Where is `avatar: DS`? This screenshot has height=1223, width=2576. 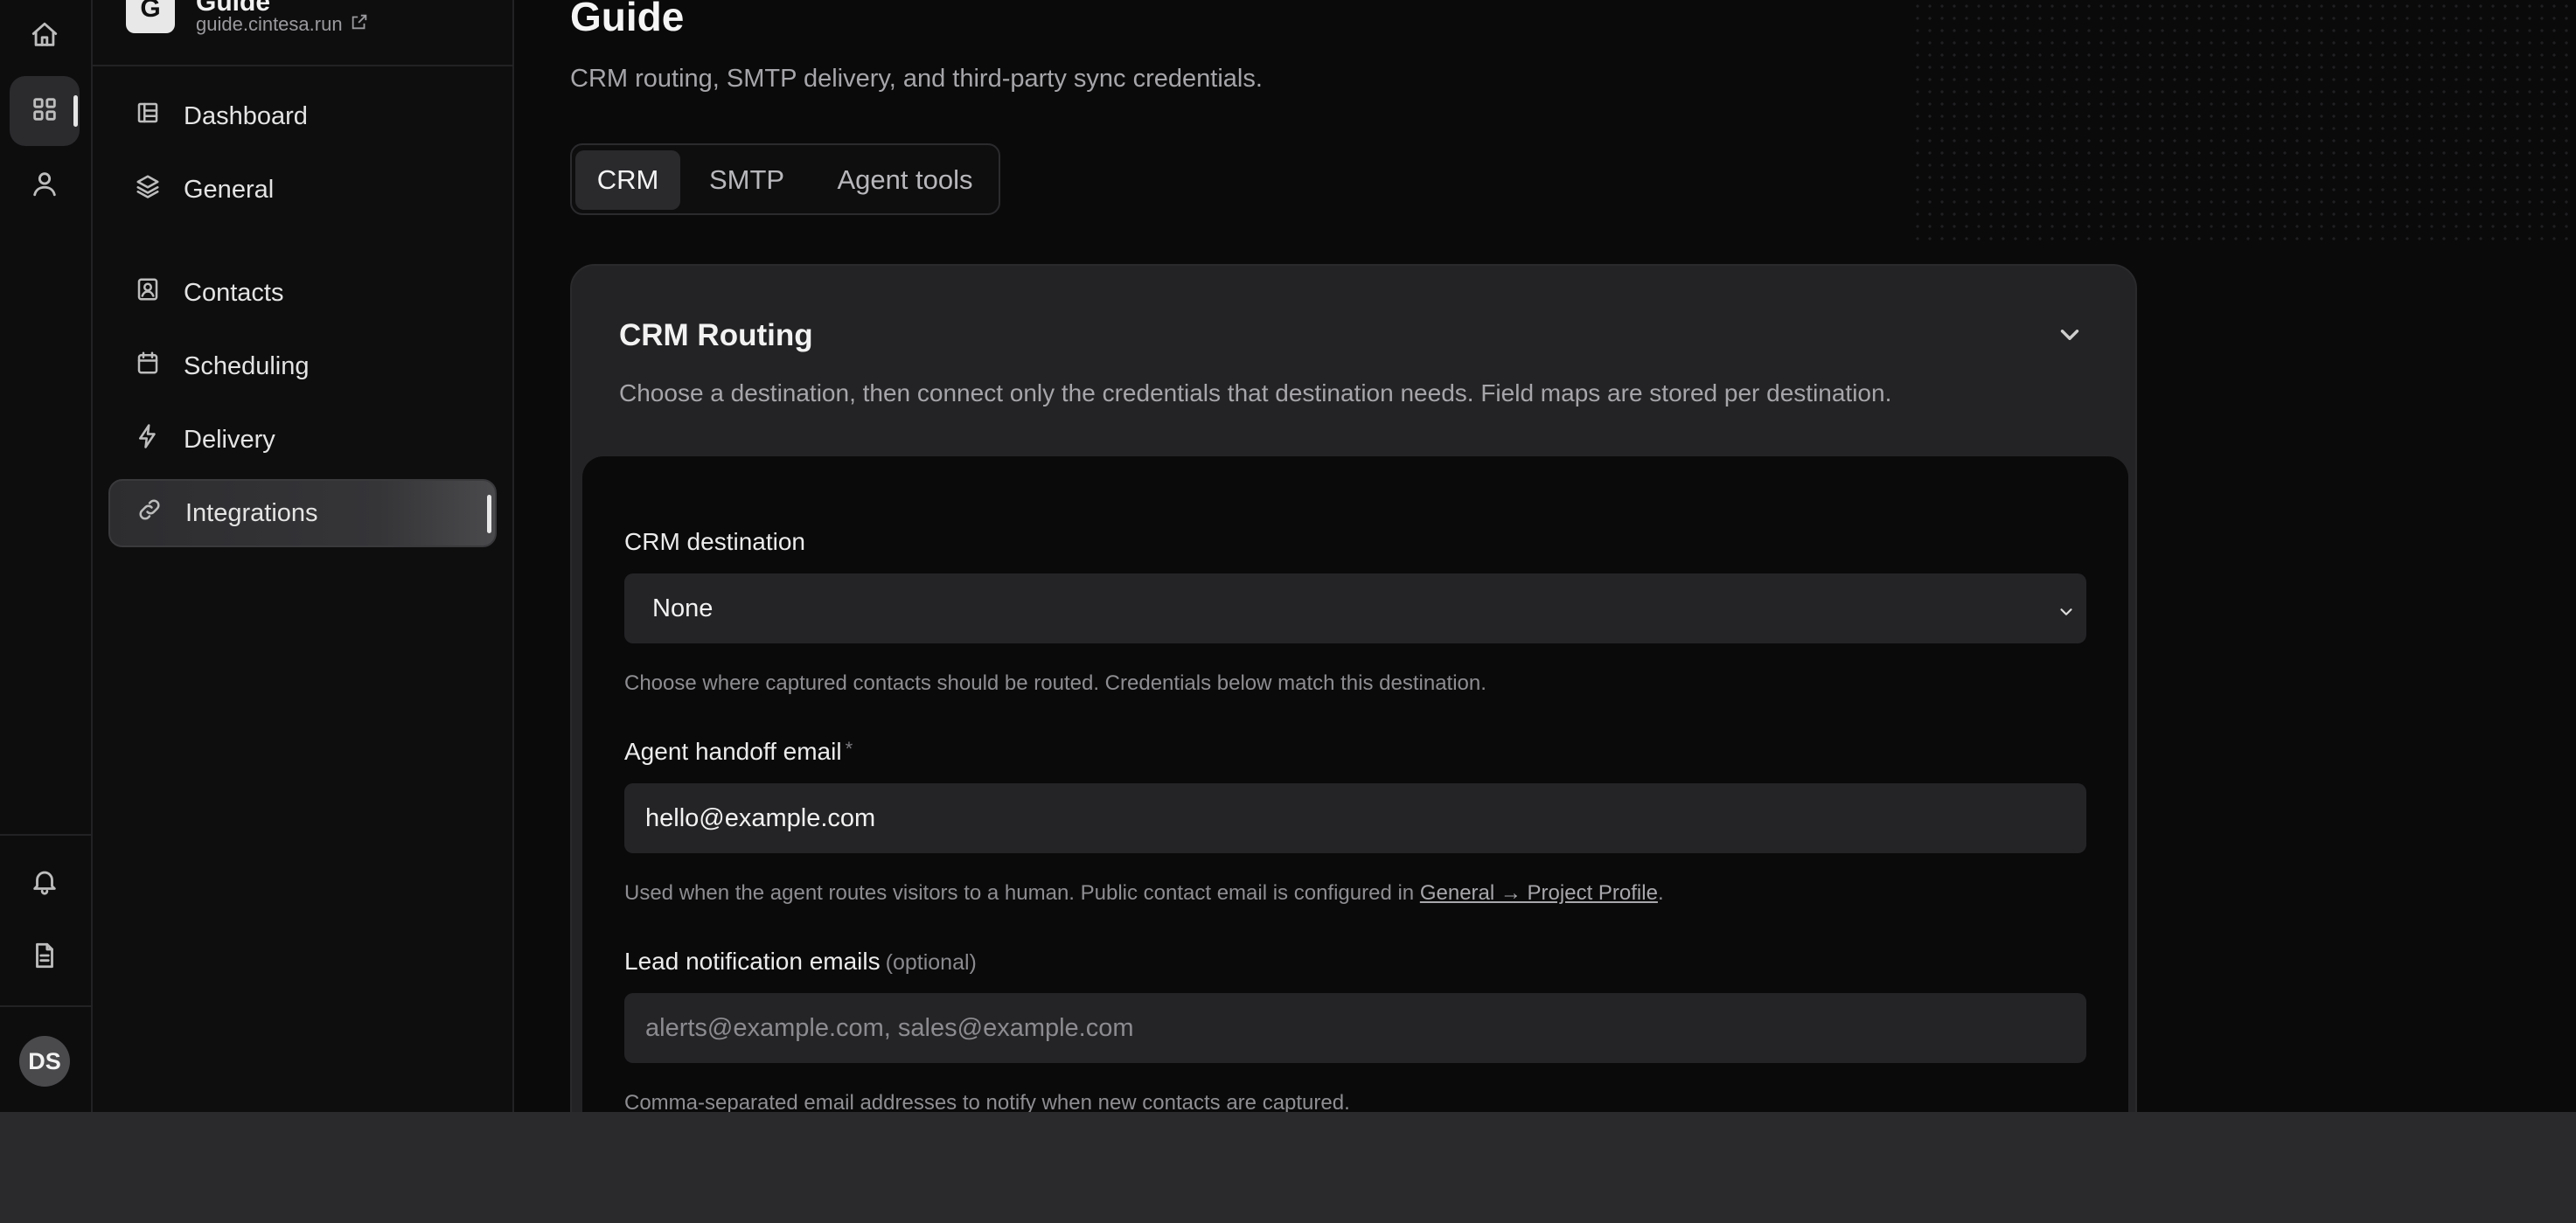 avatar: DS is located at coordinates (44, 1061).